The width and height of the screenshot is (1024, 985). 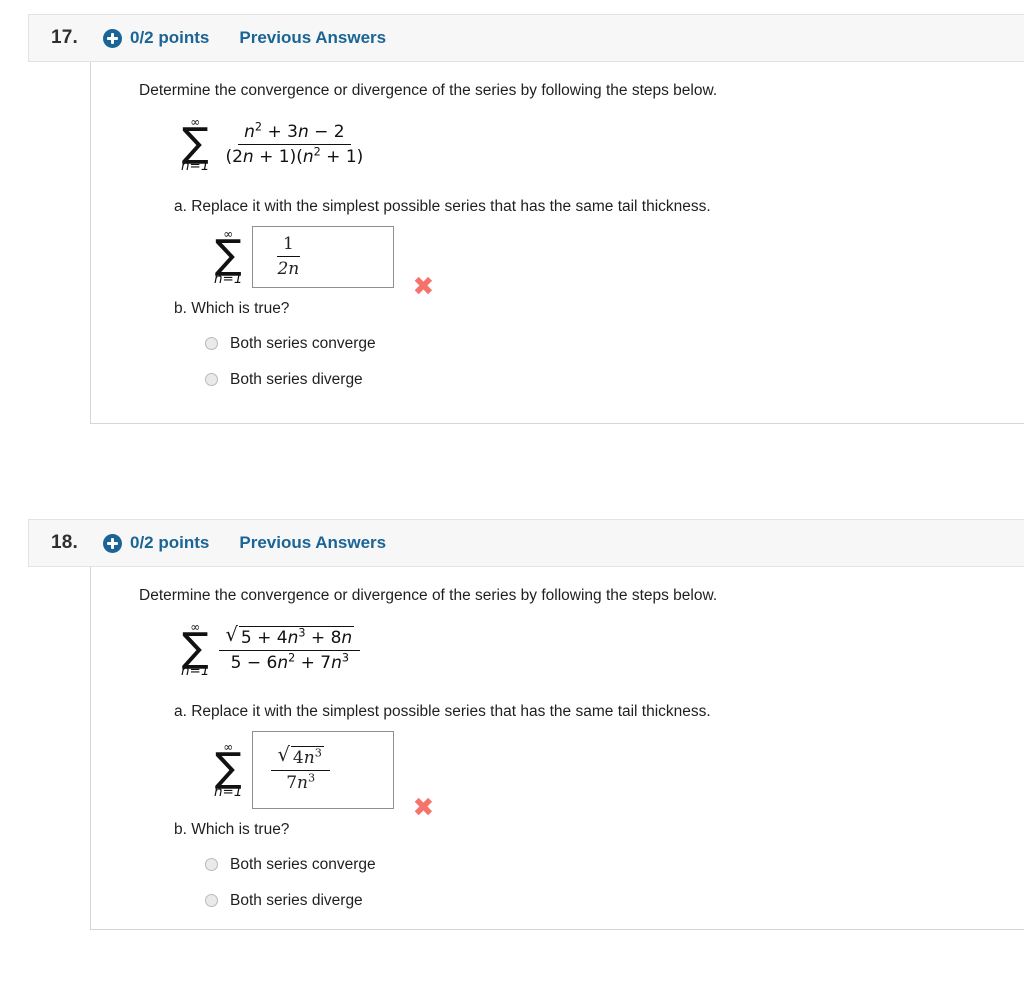 I want to click on series-fraction: √ 5 + 4n3 + 8n 5 − 6n2 + 7n3, so click(x=290, y=648).